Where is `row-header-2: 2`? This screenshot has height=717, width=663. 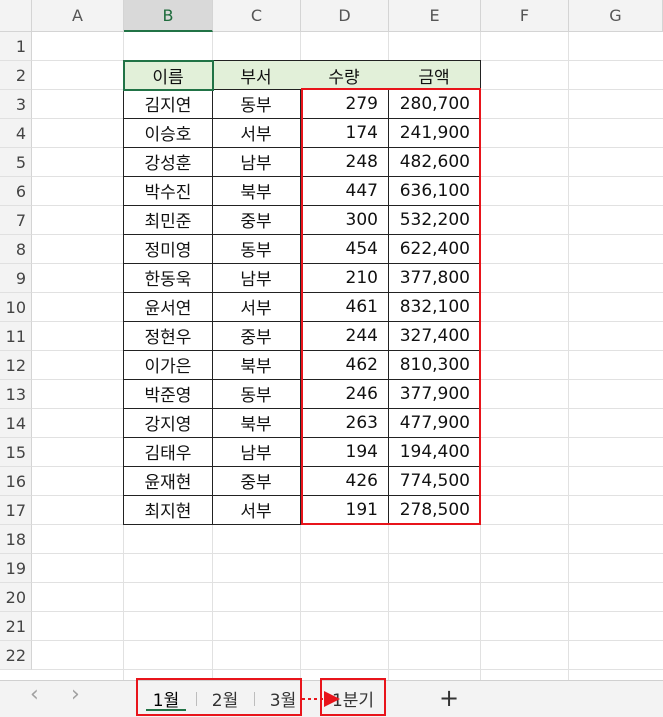 row-header-2: 2 is located at coordinates (16, 75).